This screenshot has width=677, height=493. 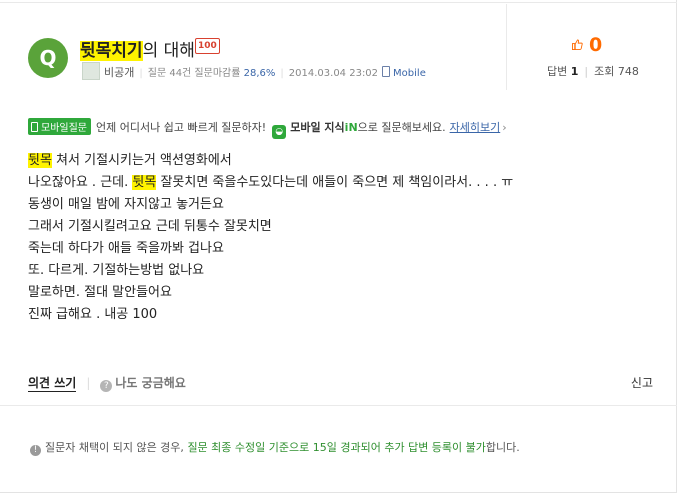 What do you see at coordinates (91, 71) in the screenshot?
I see `avatar` at bounding box center [91, 71].